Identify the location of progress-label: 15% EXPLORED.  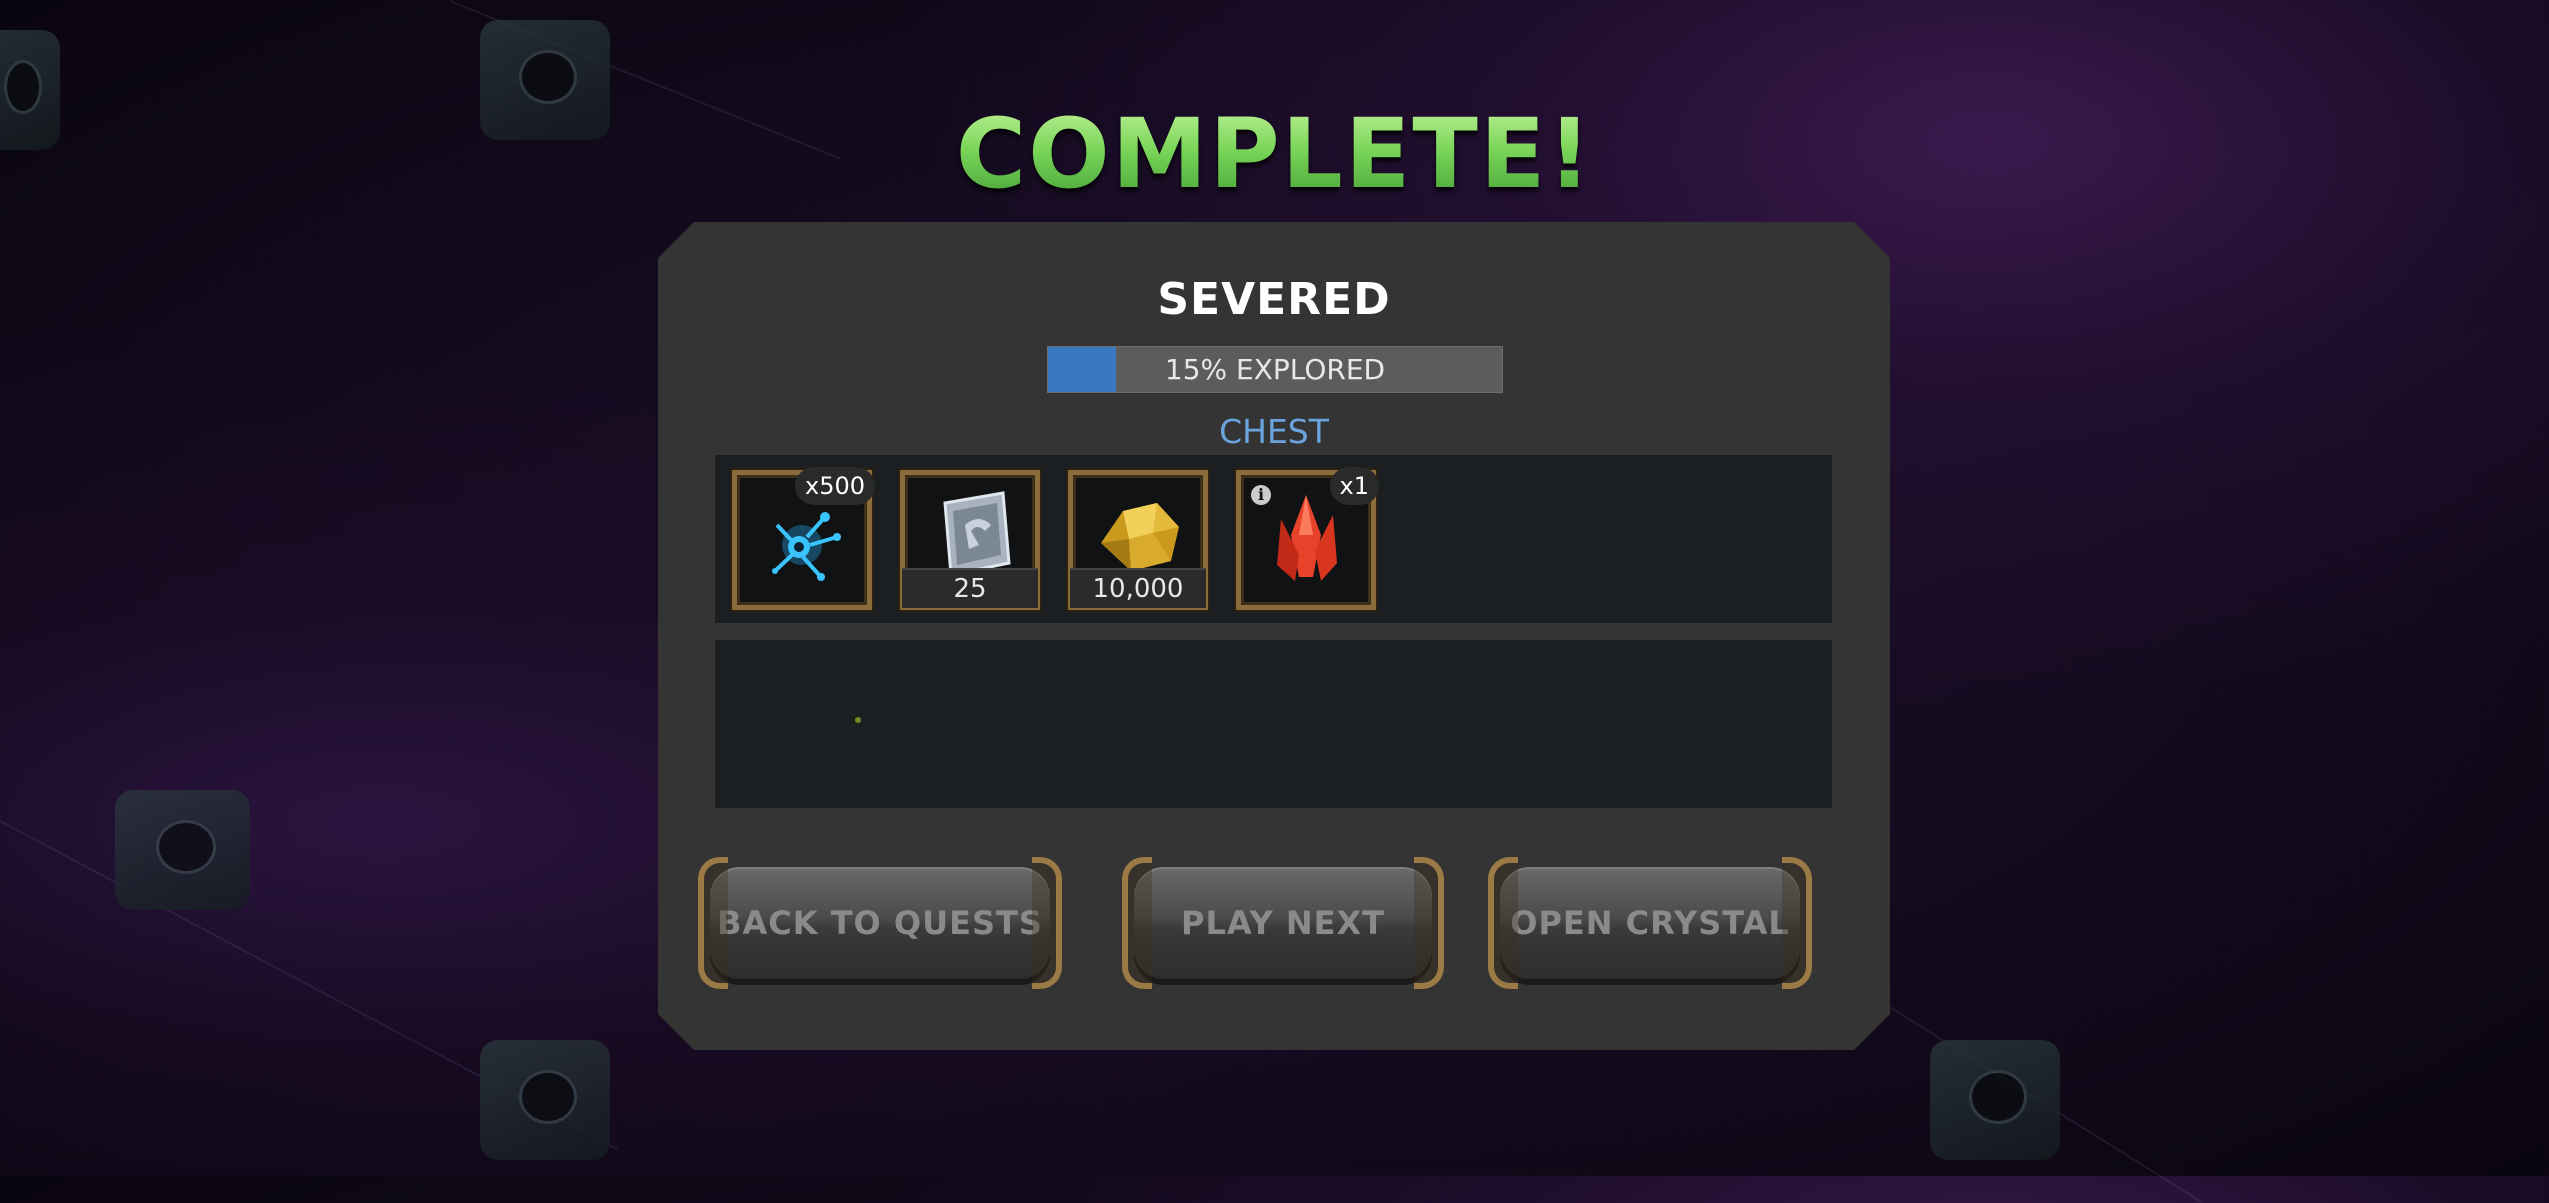
(1275, 369).